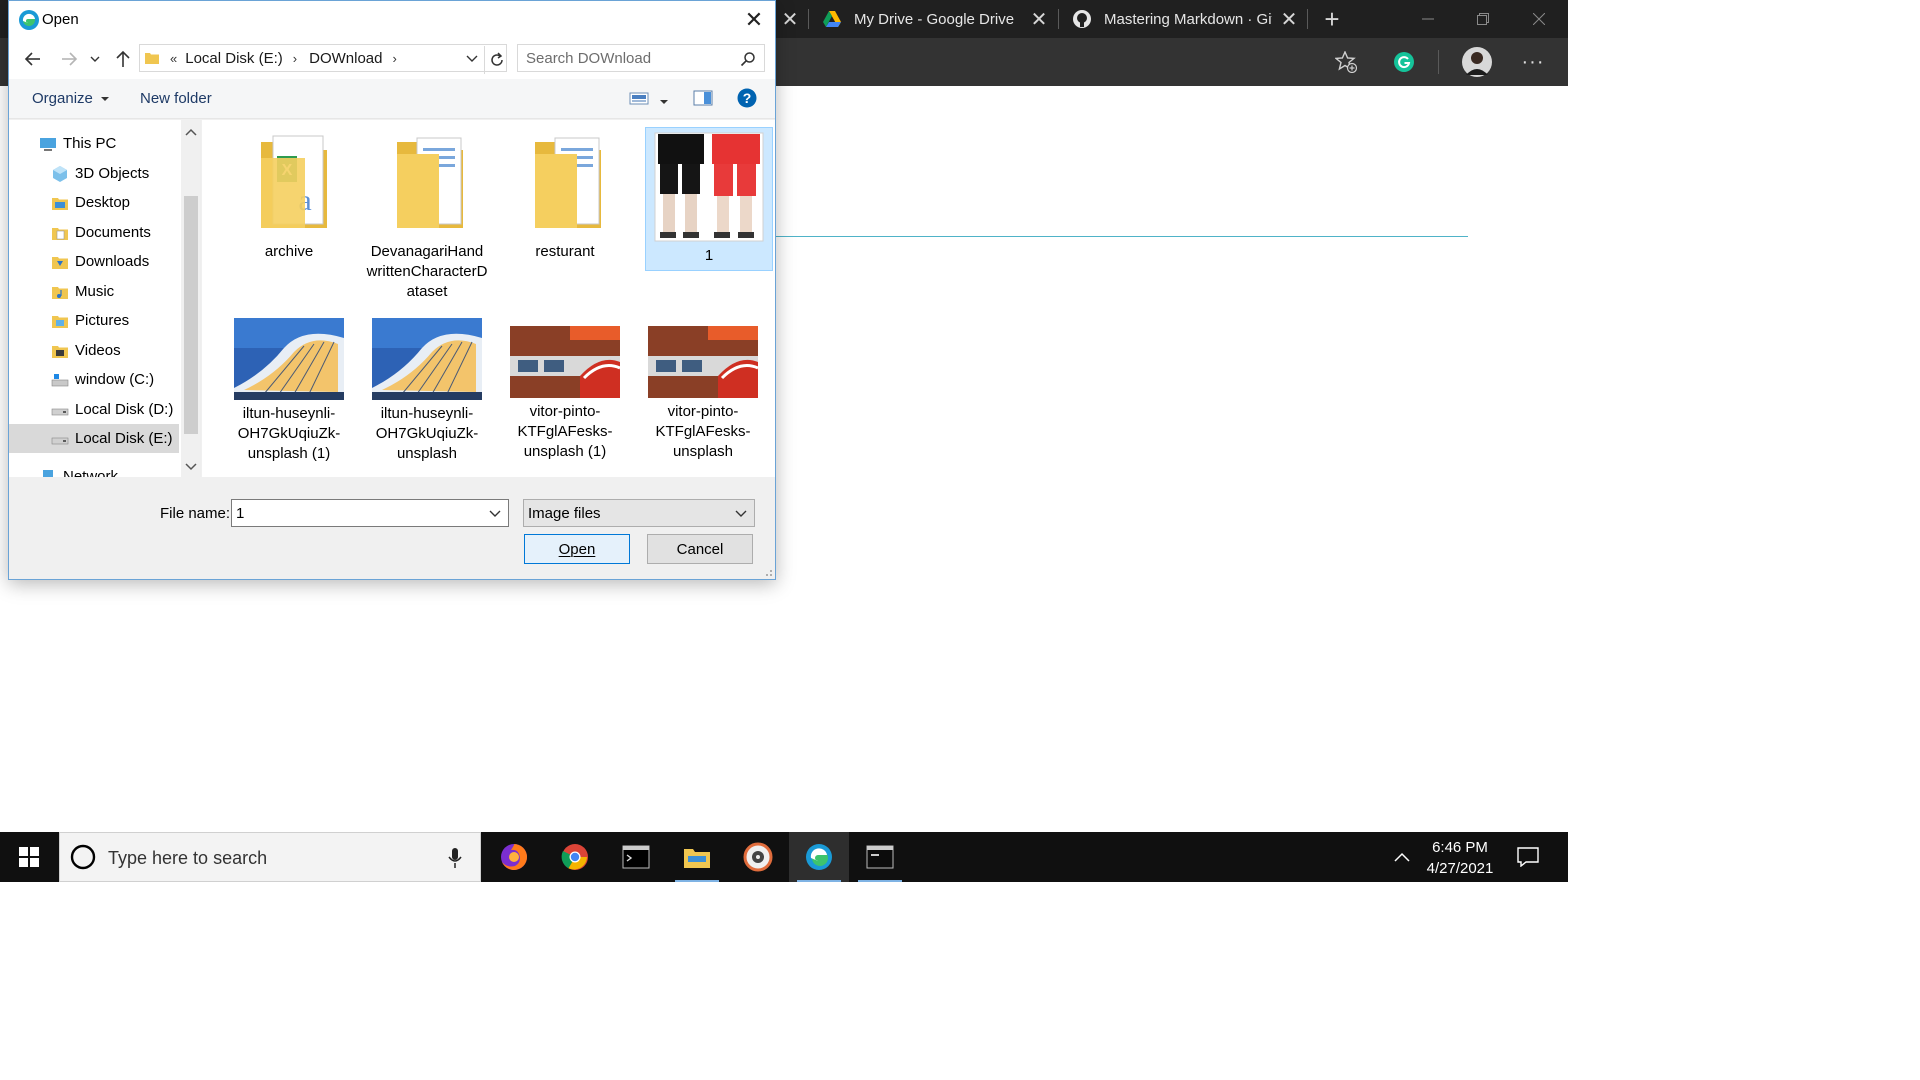 The width and height of the screenshot is (1920, 1080). Describe the element at coordinates (1428, 19) in the screenshot. I see `minimize-button` at that location.